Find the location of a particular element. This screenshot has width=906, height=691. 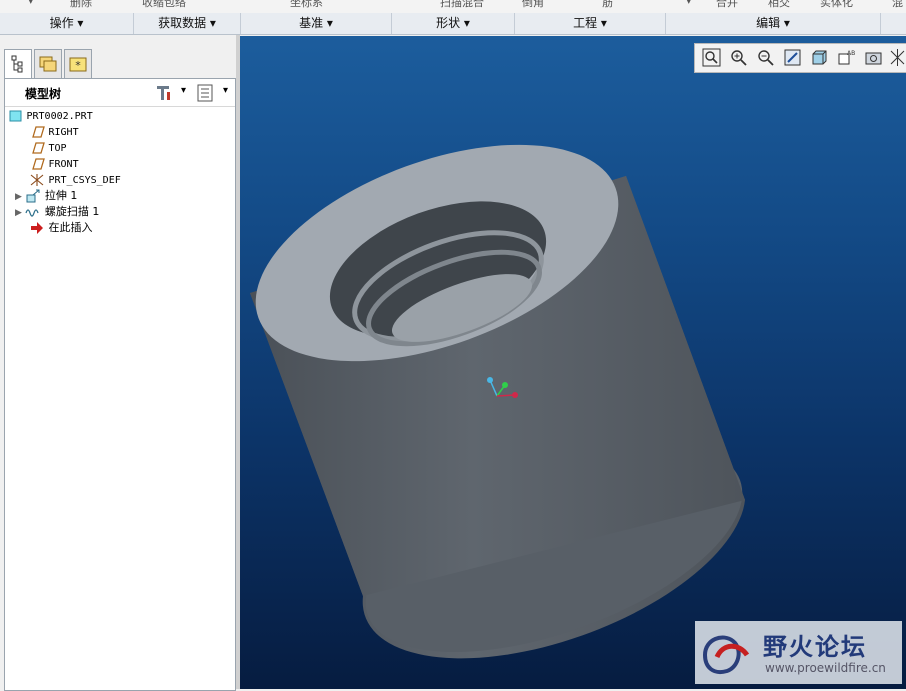

group-shapes: 形状 ▾ is located at coordinates (453, 23).